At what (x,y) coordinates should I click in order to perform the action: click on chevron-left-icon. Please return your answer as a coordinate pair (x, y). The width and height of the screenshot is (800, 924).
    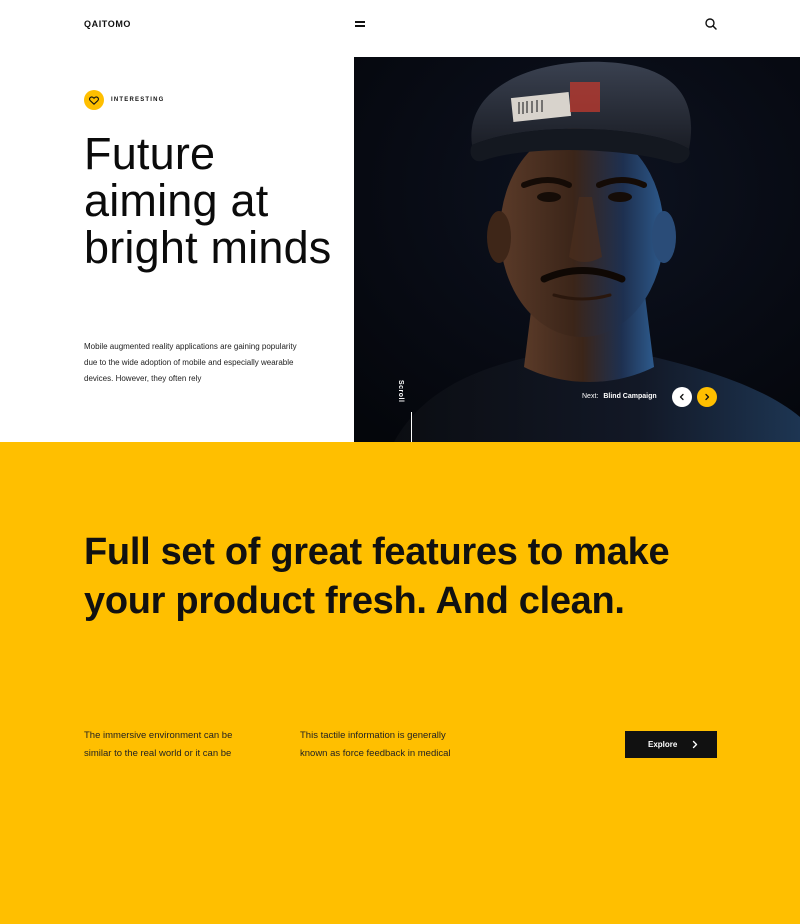
    Looking at the image, I should click on (682, 397).